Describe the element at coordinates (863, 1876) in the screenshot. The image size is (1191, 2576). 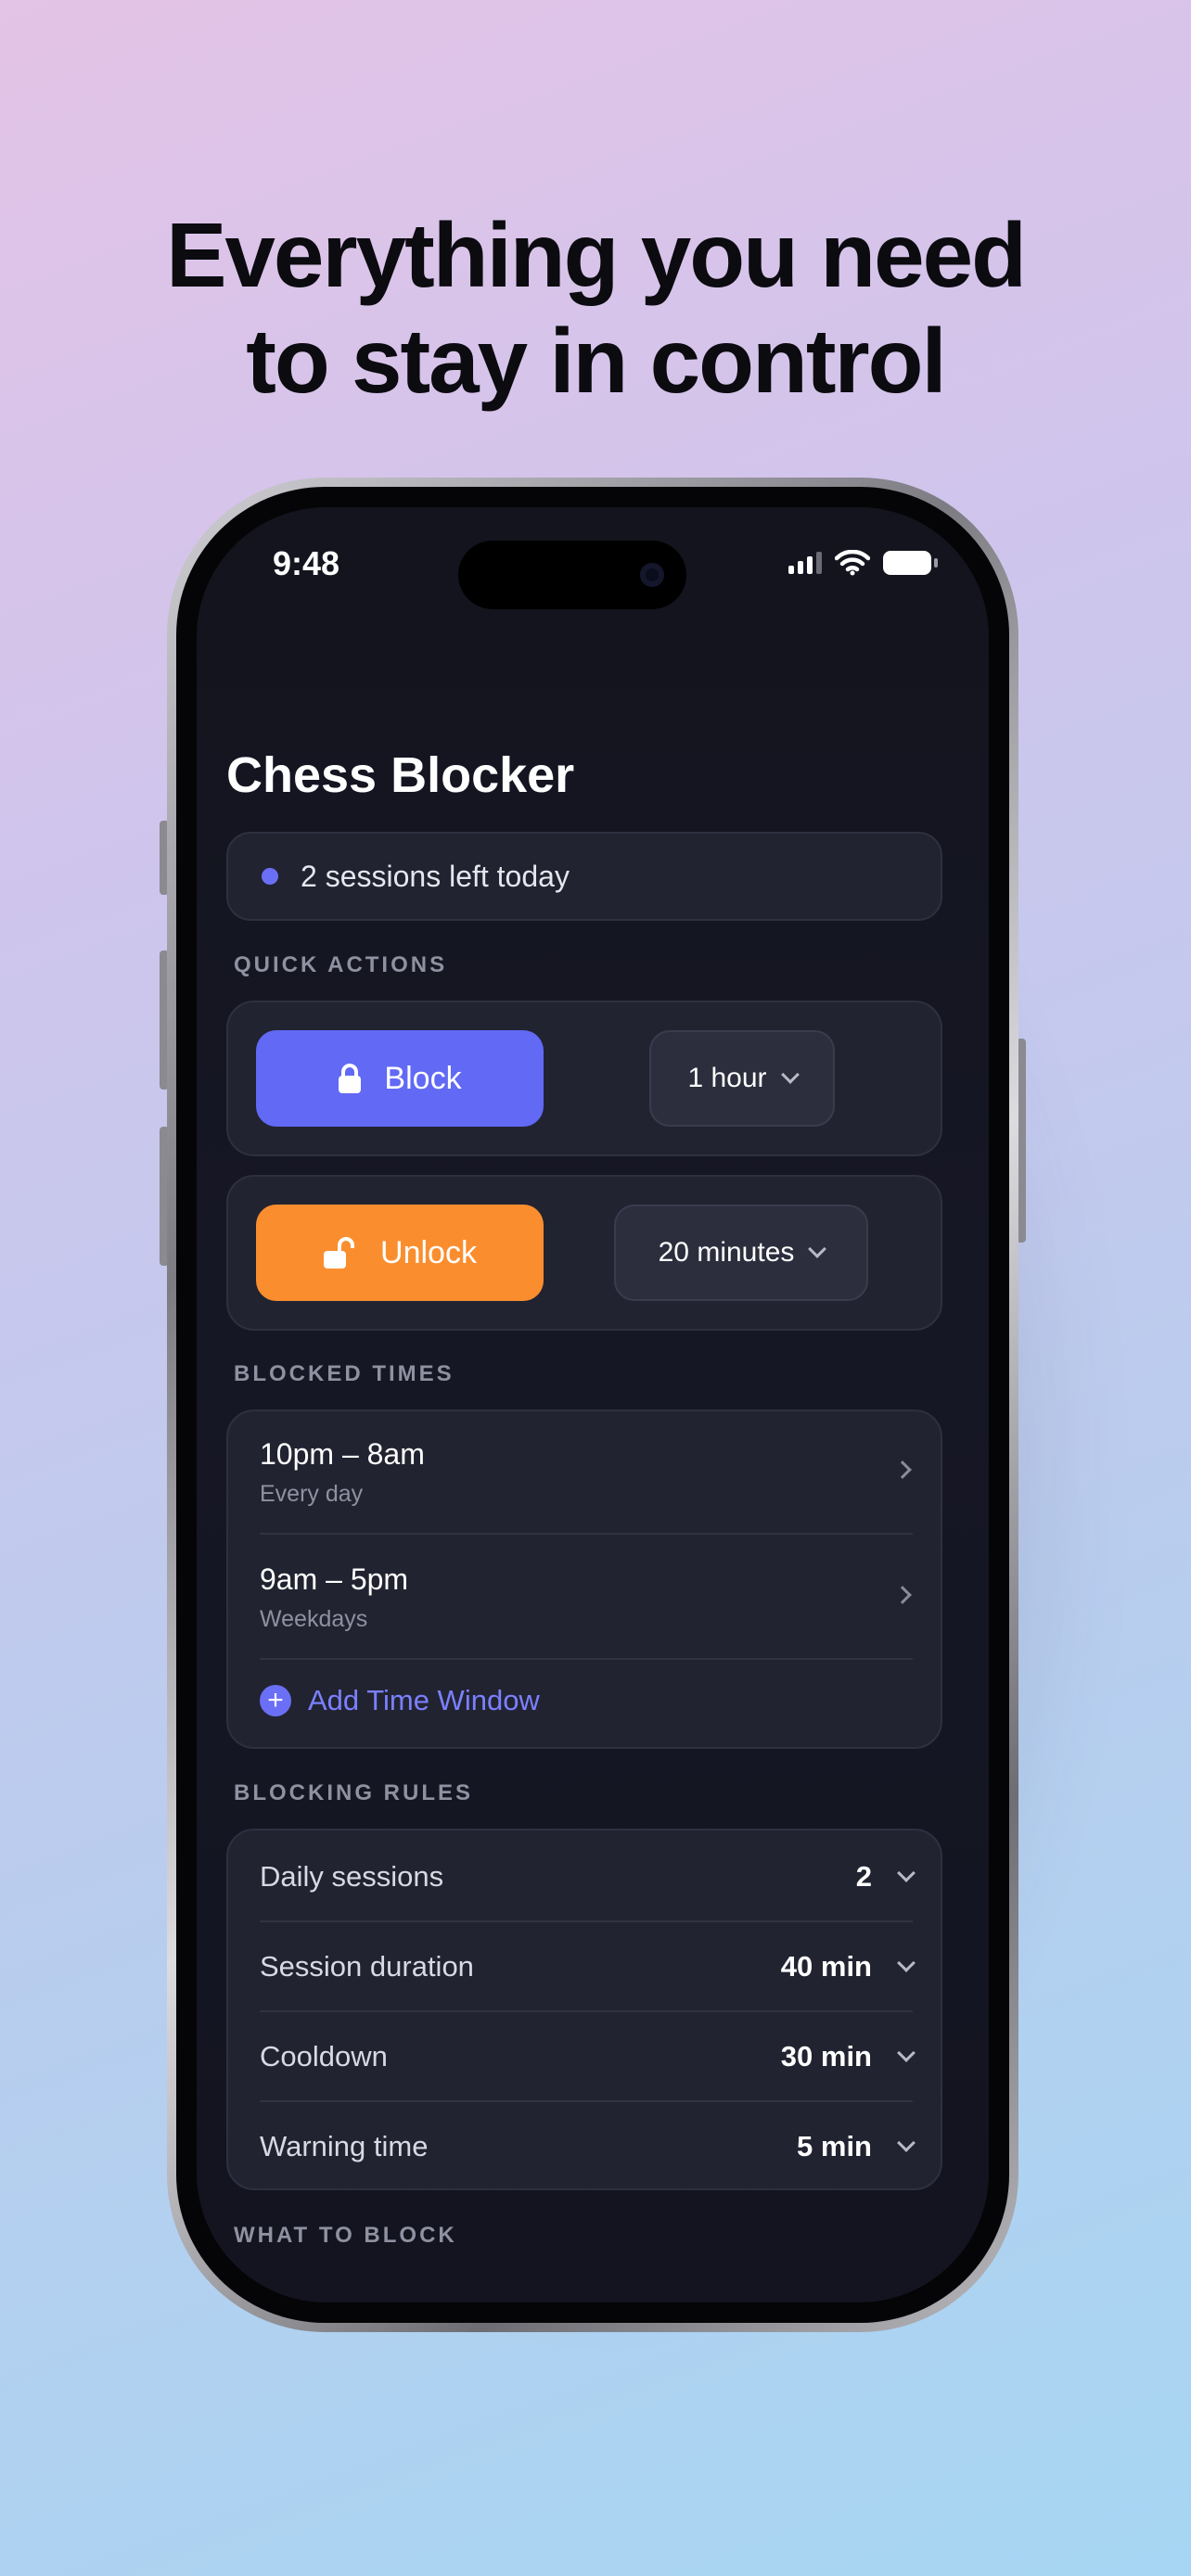
I see `rule-value: 2` at that location.